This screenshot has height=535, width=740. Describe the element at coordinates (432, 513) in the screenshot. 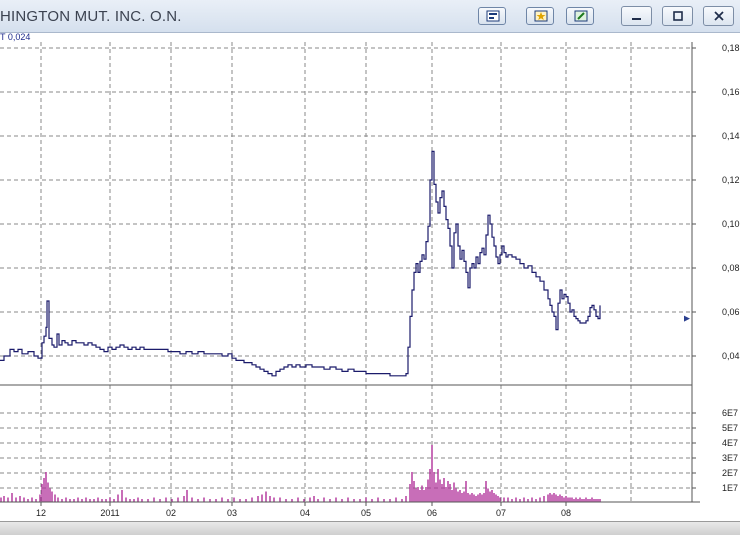

I see `x-tick-label: 06` at that location.